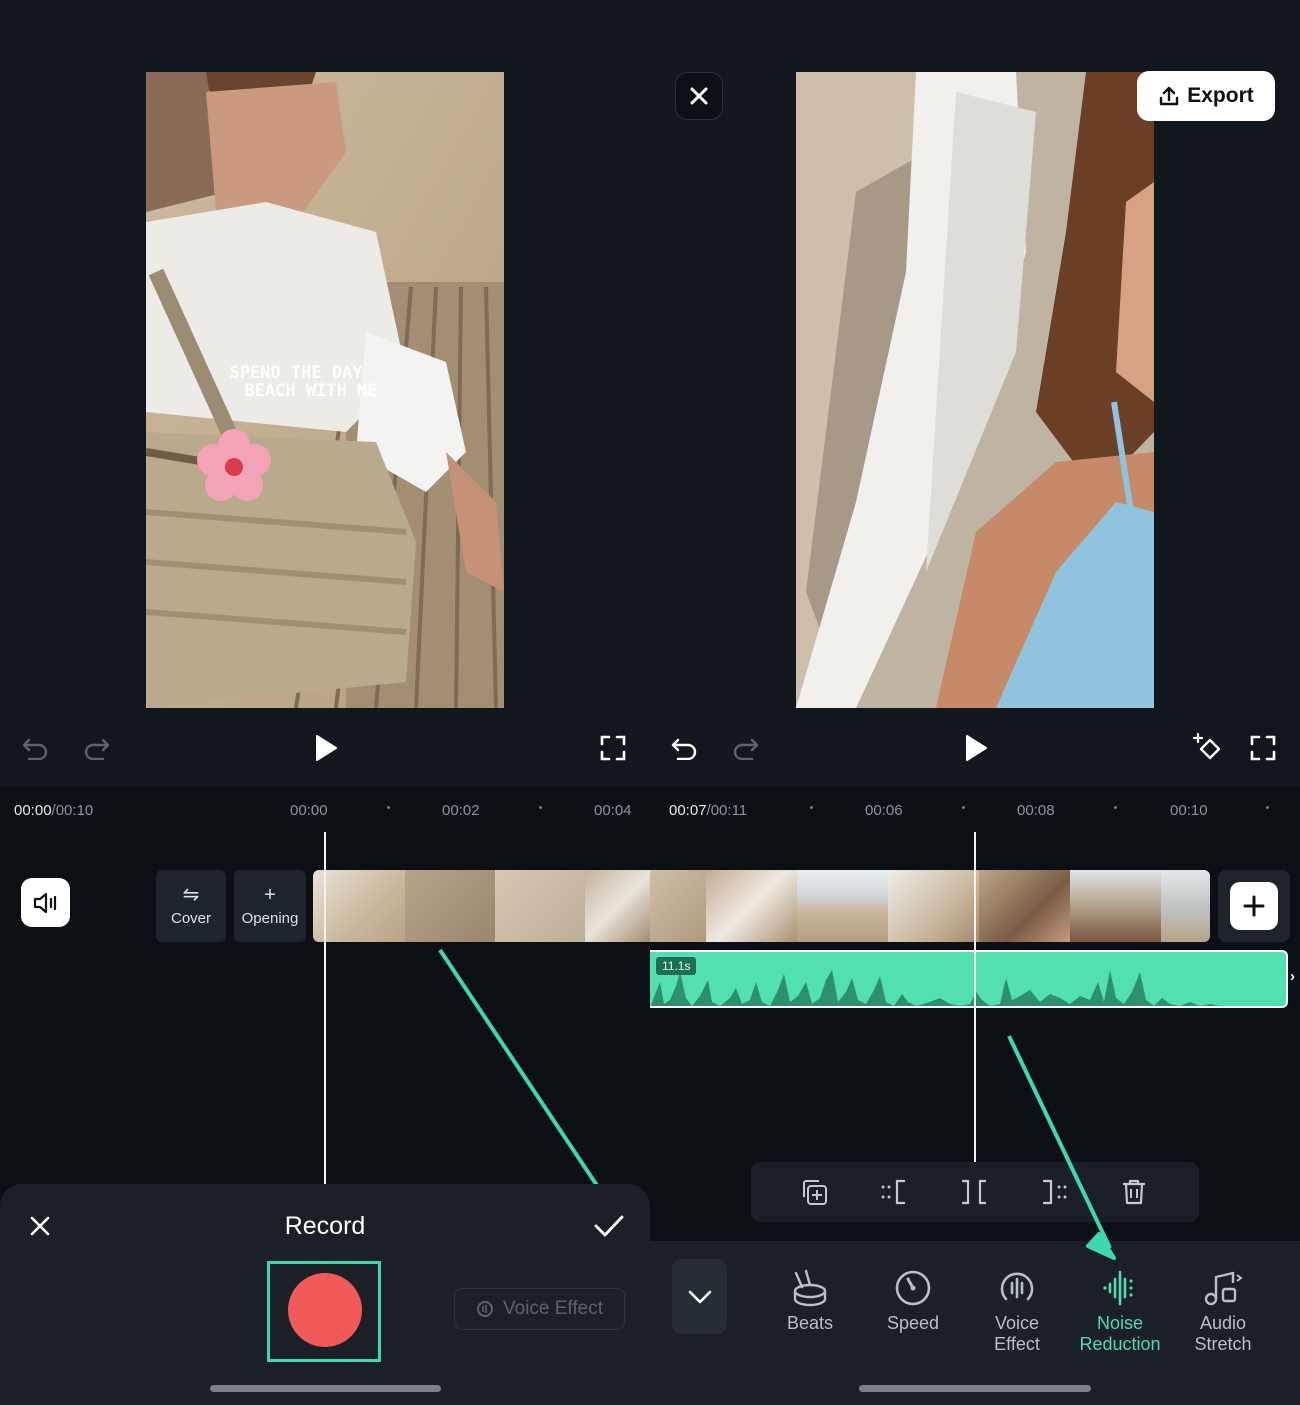 This screenshot has height=1405, width=1300. What do you see at coordinates (325, 1226) in the screenshot?
I see `record-title: Record` at bounding box center [325, 1226].